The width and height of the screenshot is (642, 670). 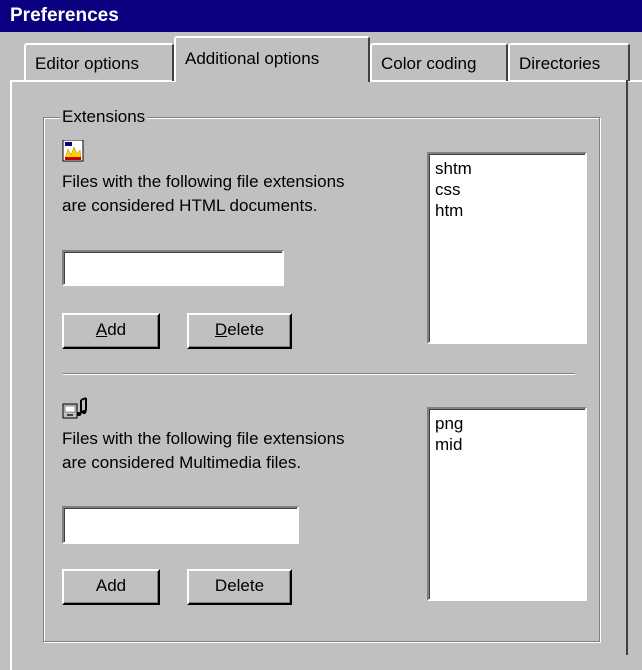 I want to click on tab-editor-options: Editor options, so click(x=99, y=62).